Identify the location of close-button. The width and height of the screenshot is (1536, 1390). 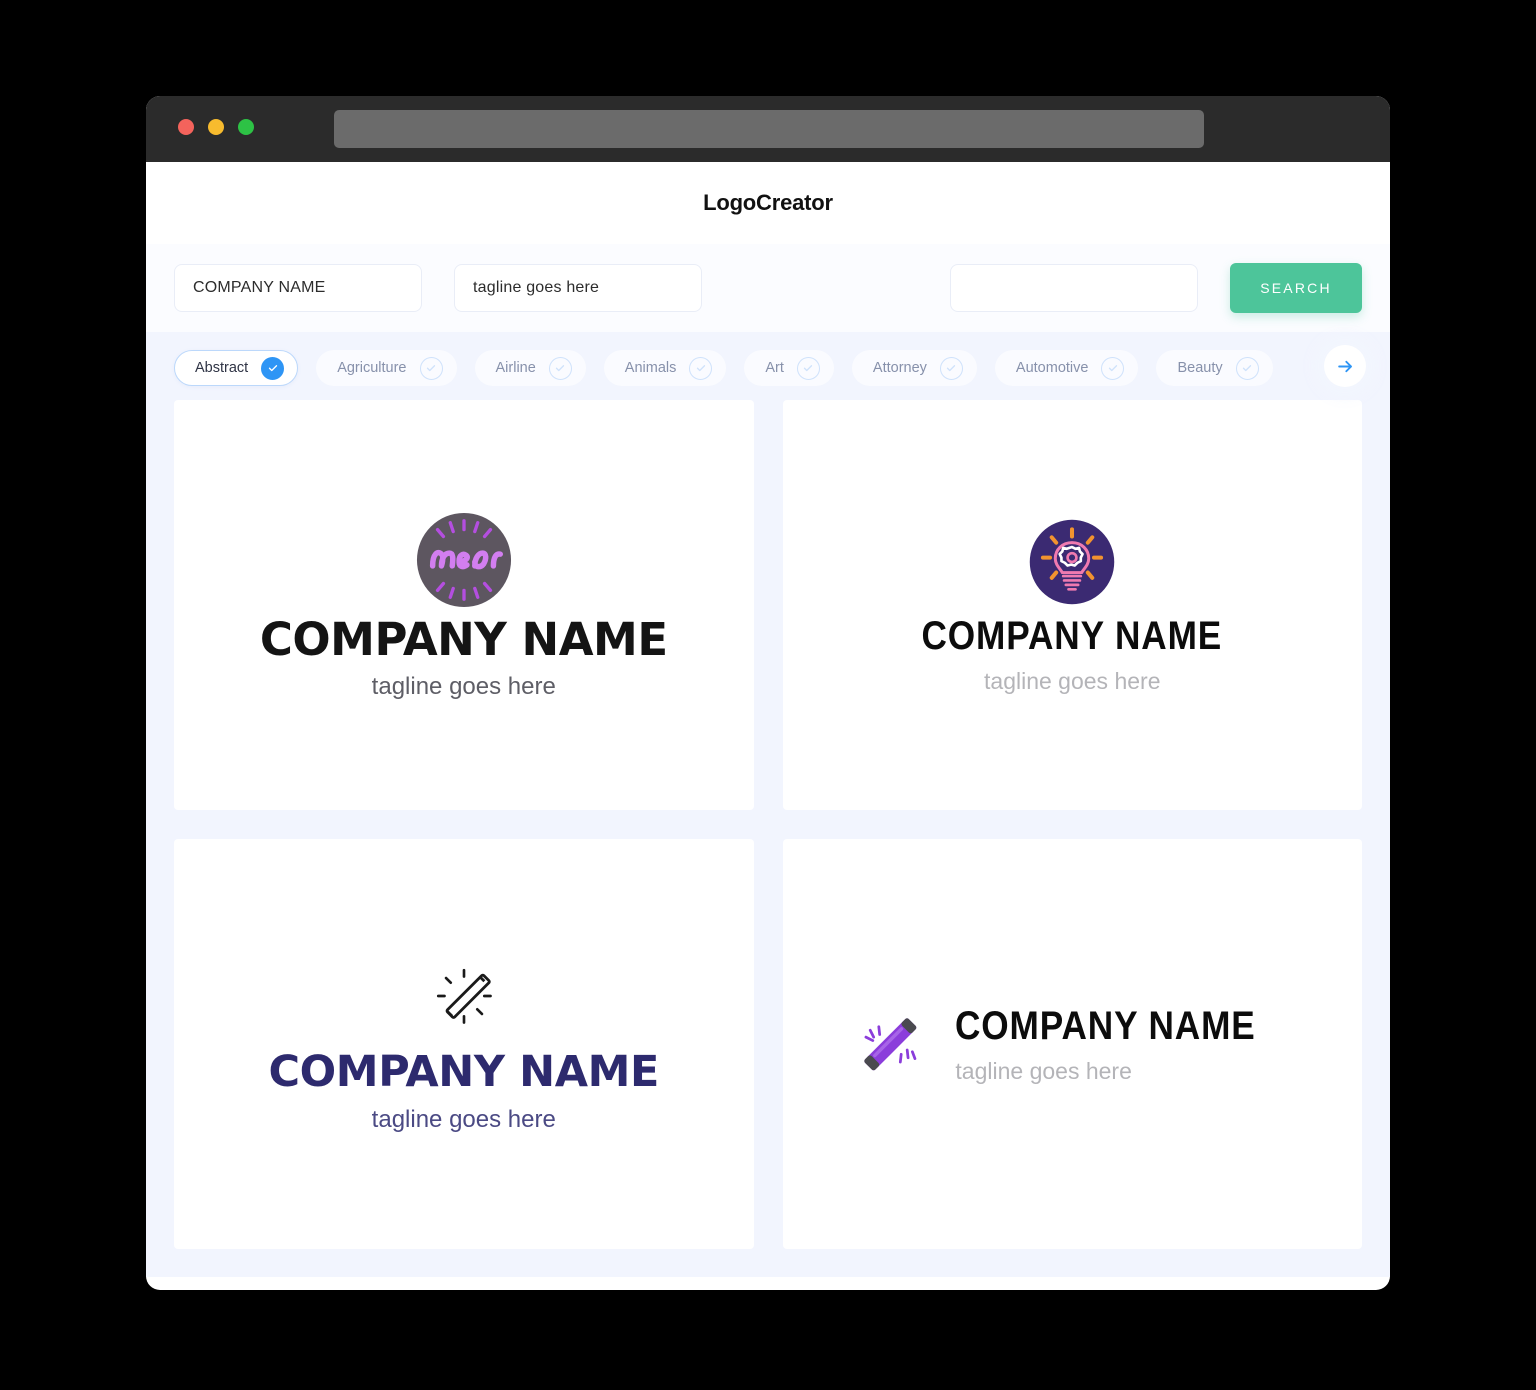
(186, 127).